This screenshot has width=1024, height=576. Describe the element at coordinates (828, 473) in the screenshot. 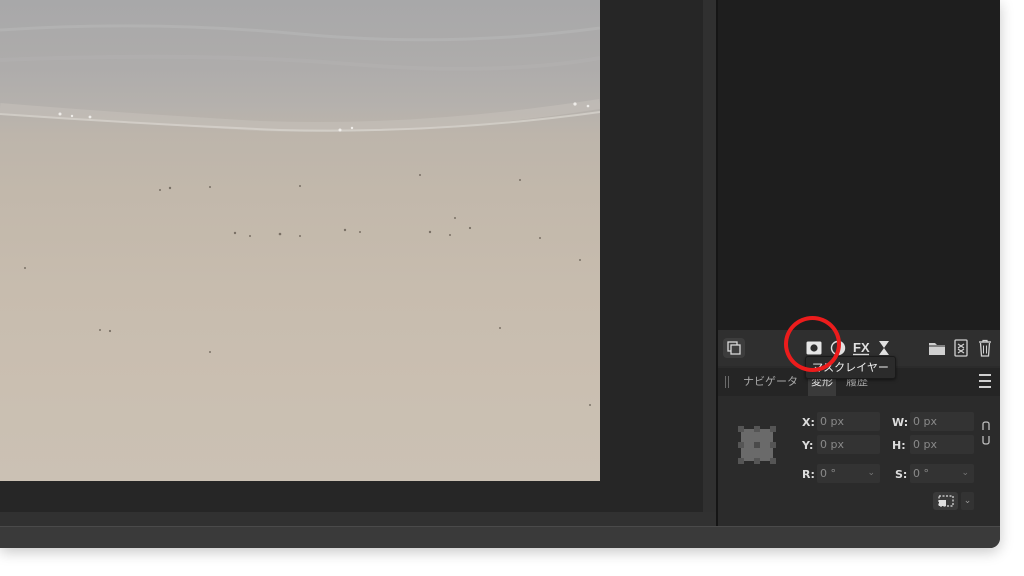

I see `rotation-value: 0 °` at that location.